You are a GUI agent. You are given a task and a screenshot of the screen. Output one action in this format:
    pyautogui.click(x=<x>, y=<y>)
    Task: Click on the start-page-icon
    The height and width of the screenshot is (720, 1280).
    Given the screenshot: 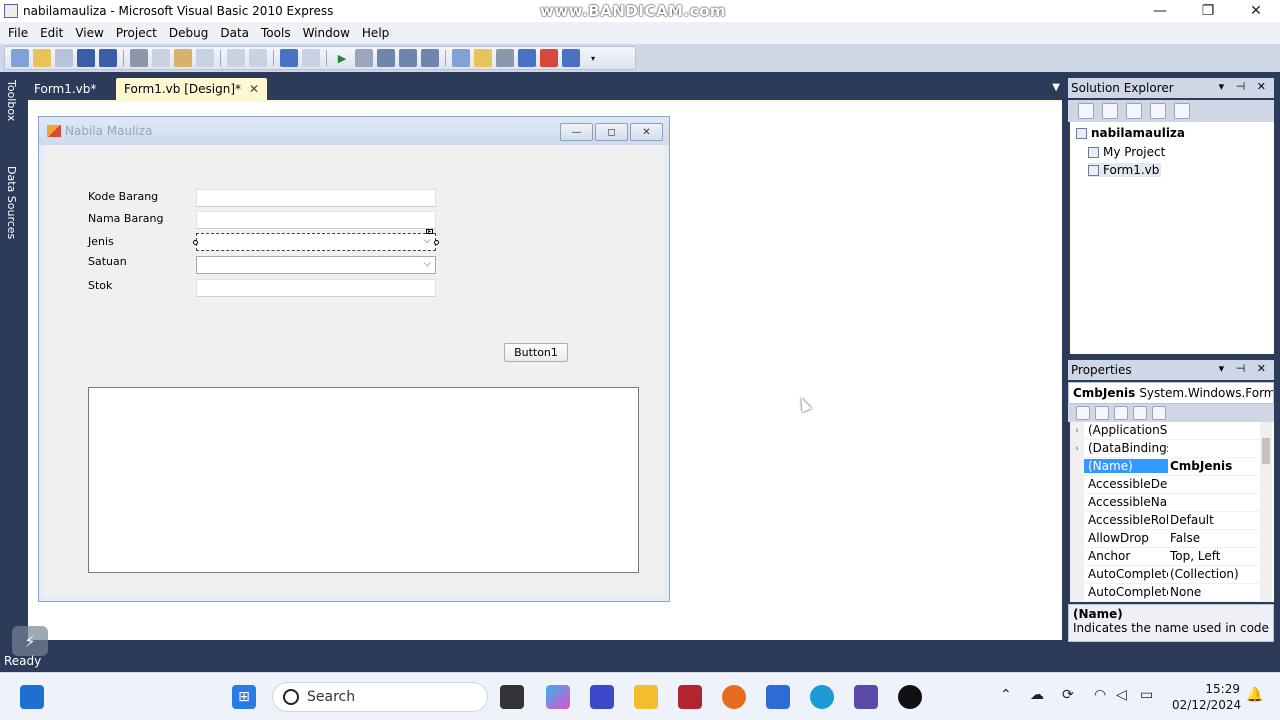 What is the action you would take?
    pyautogui.click(x=571, y=58)
    